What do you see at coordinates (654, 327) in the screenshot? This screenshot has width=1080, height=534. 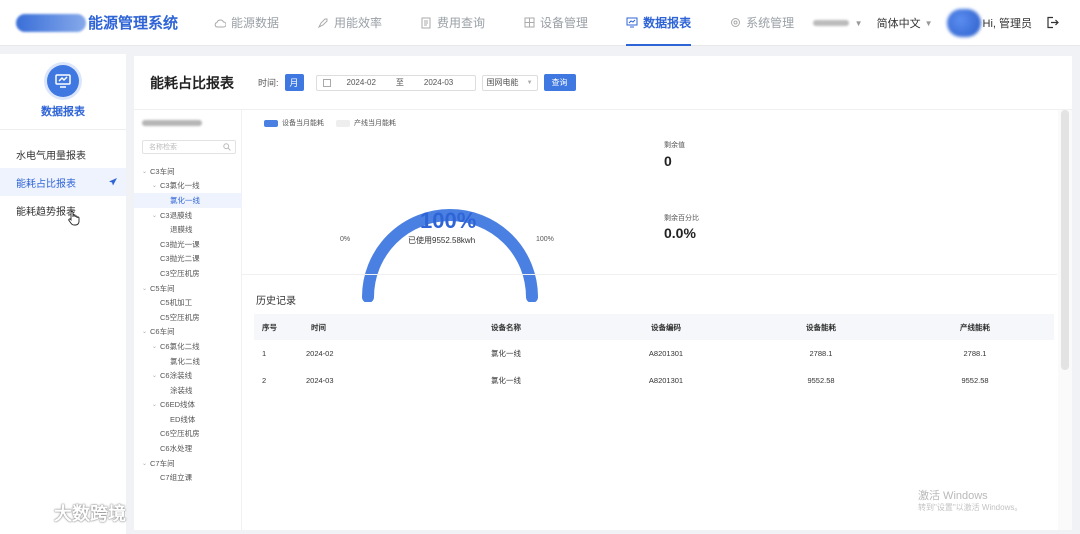 I see `table-header: 序号 时间 设备名称 设备编码 设备能耗 产线能耗` at bounding box center [654, 327].